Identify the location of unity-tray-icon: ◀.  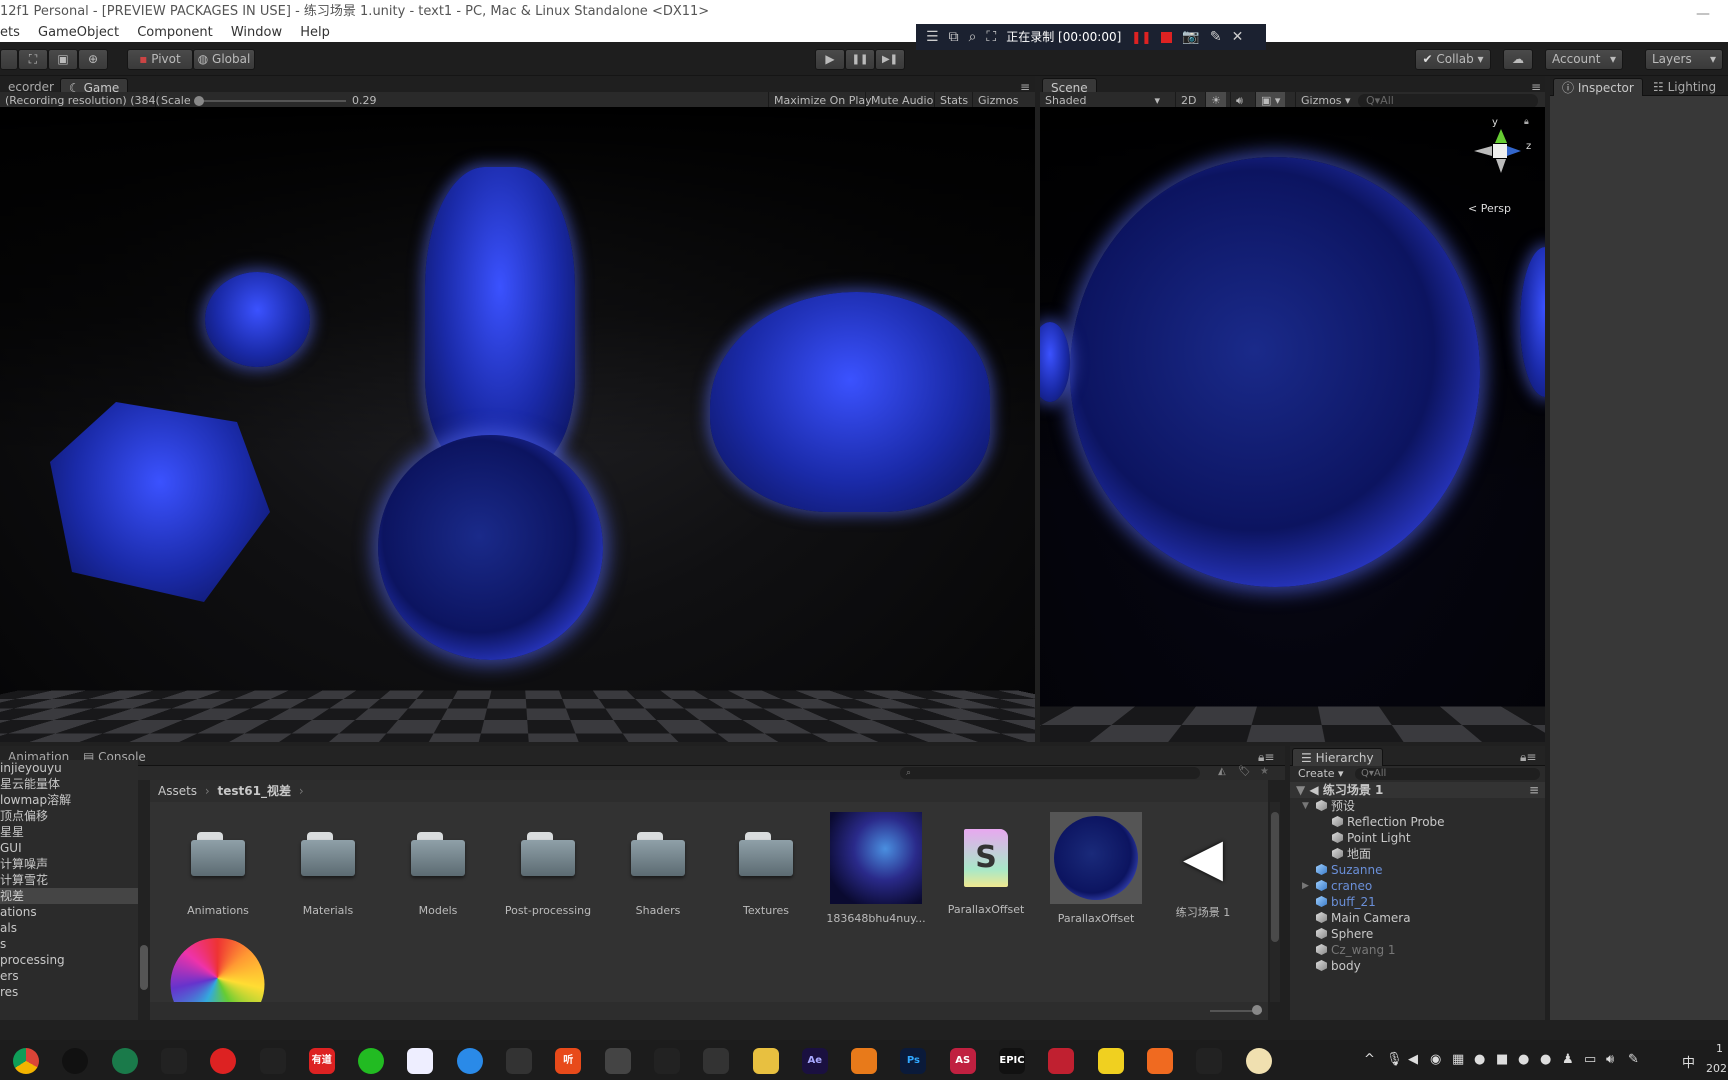
(1413, 1059).